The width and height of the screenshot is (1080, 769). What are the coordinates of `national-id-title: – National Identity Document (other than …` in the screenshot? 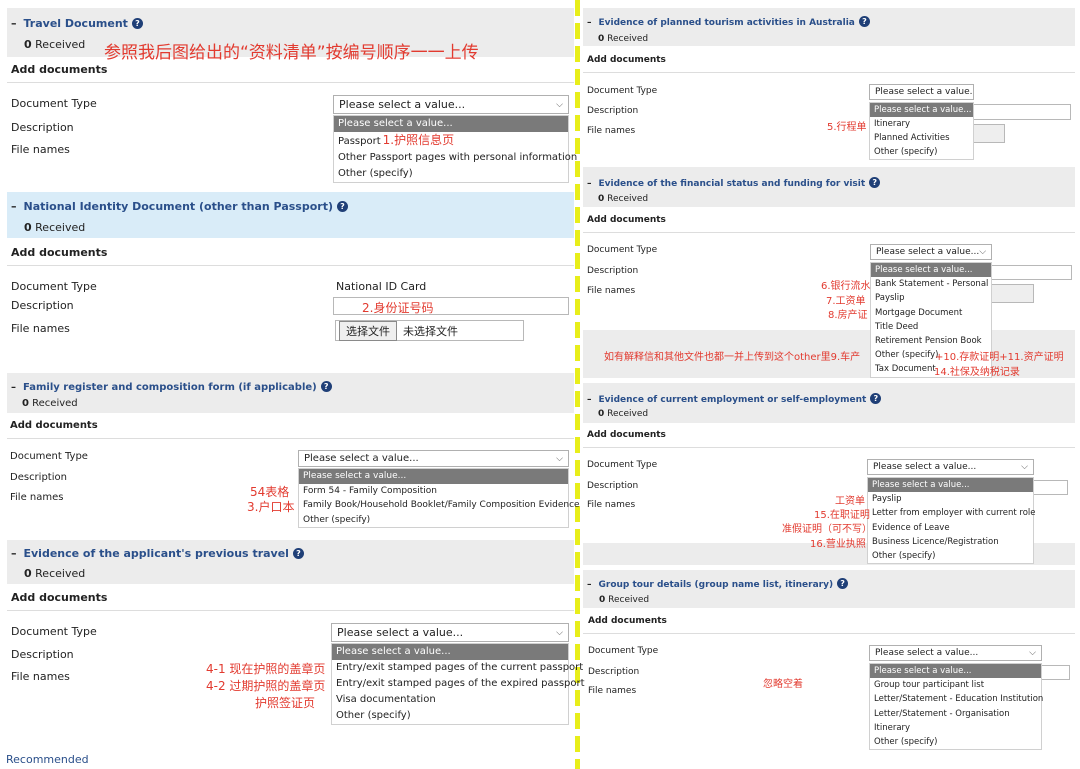 It's located at (179, 206).